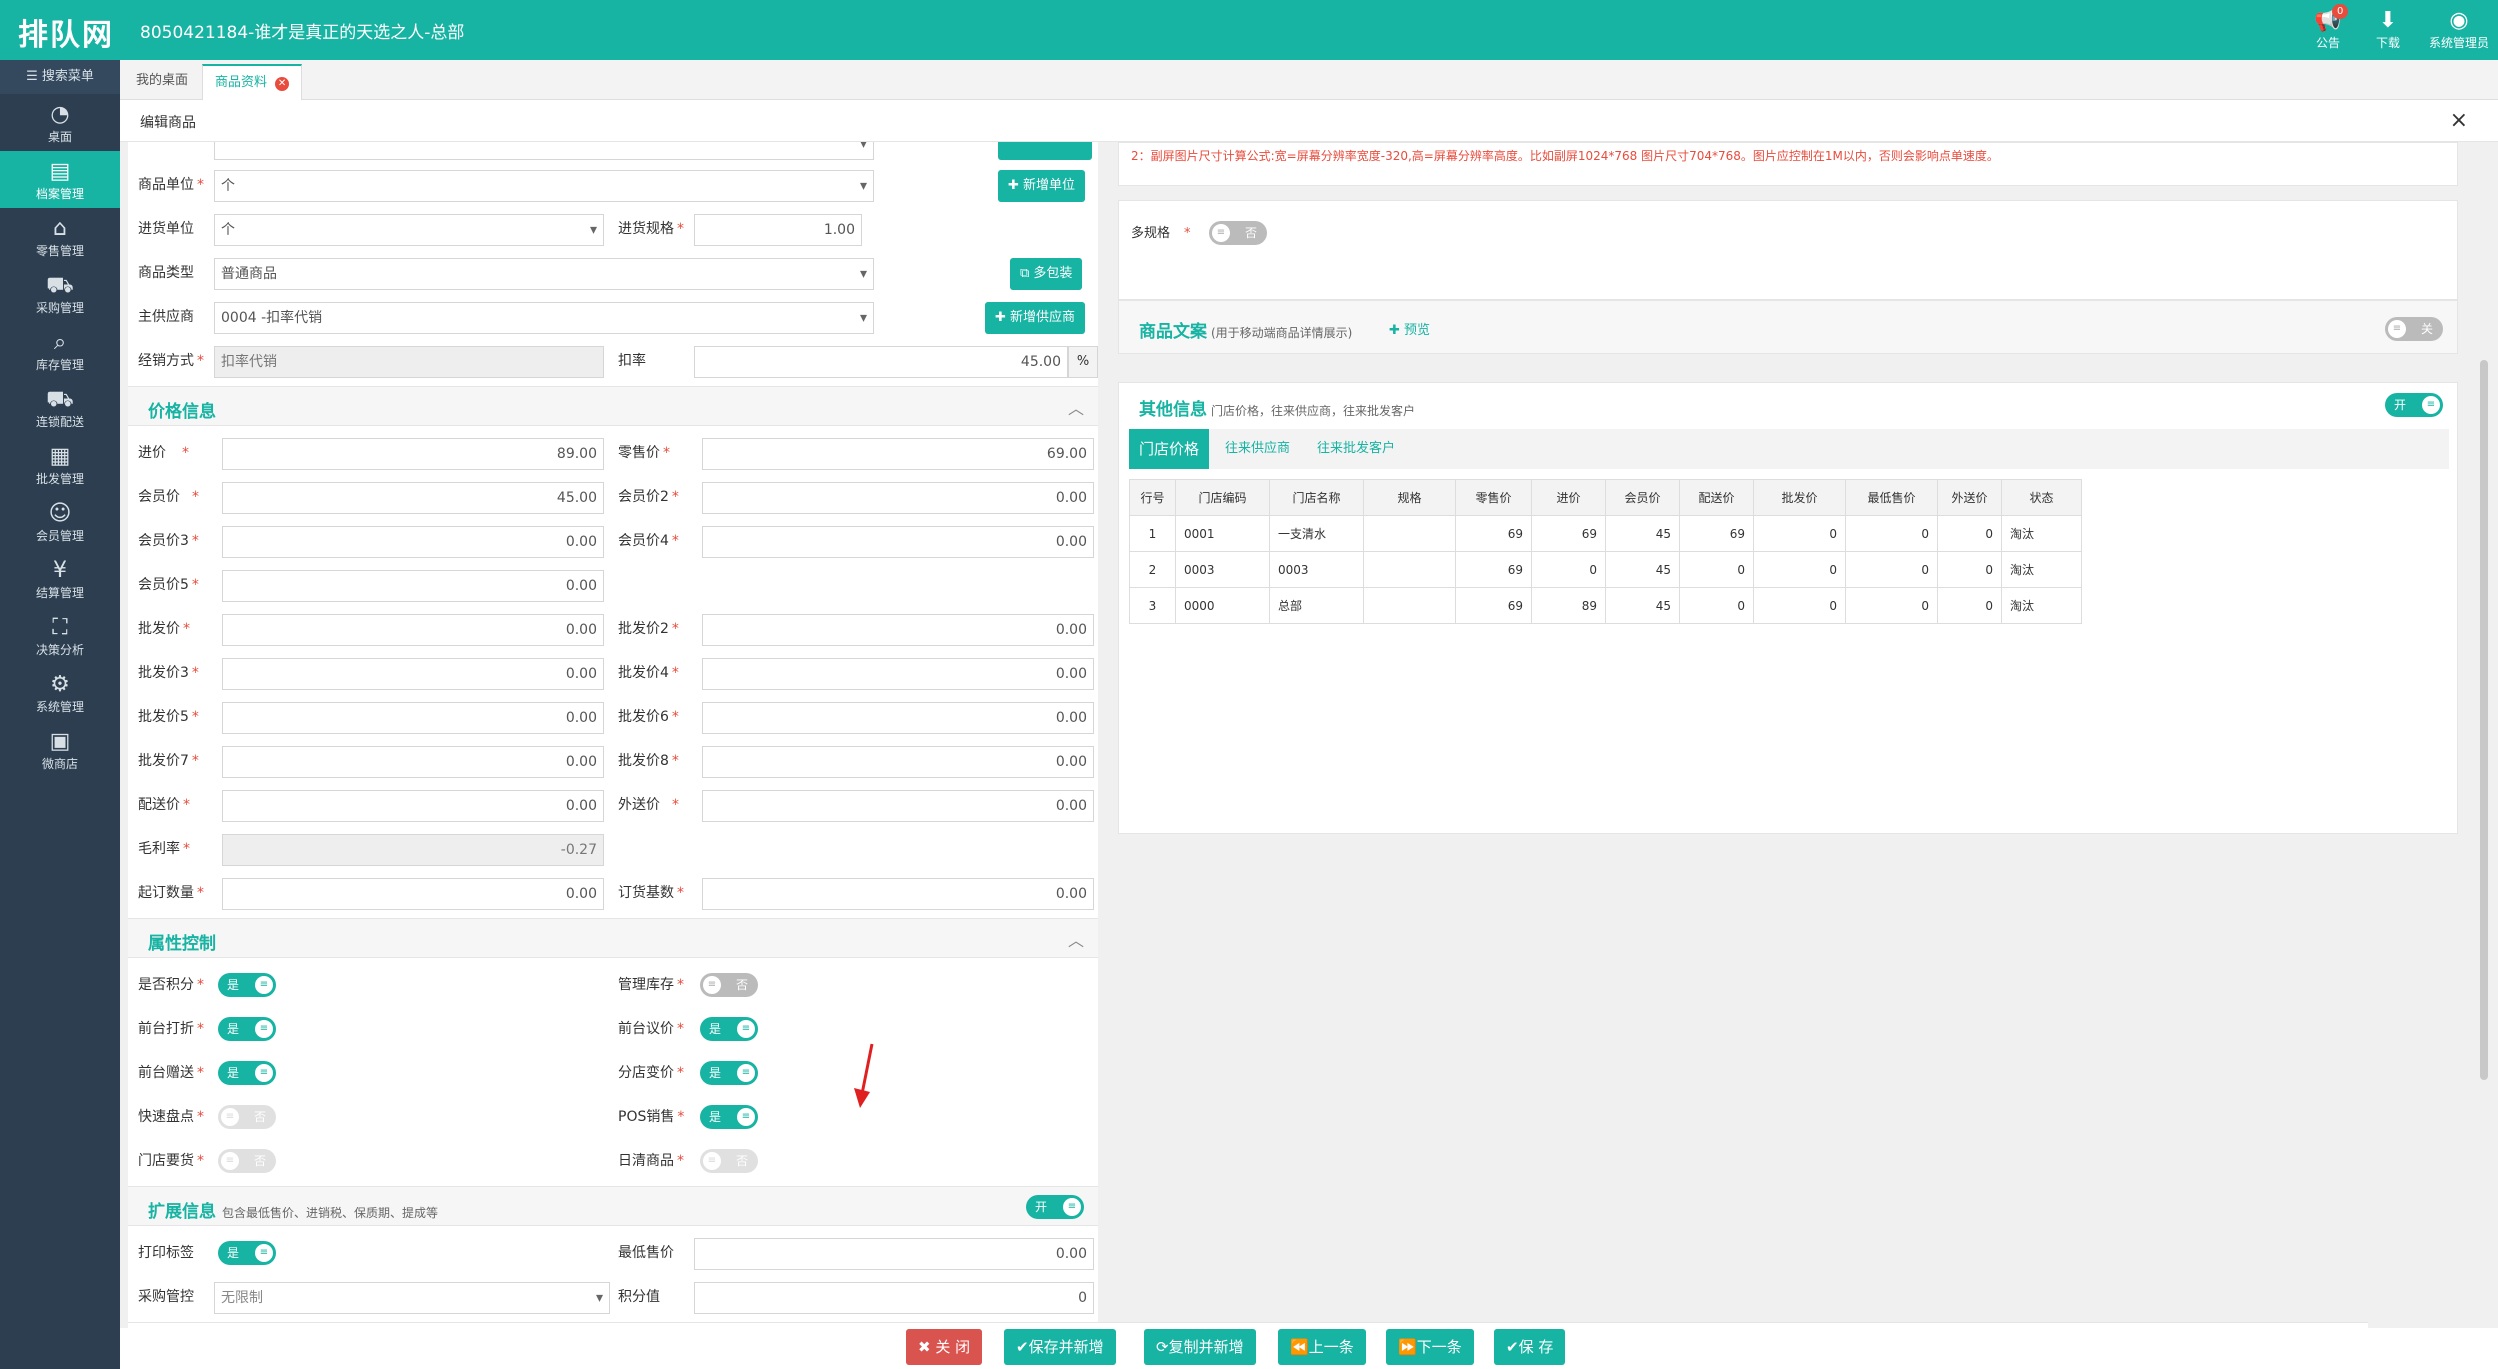 Image resolution: width=2498 pixels, height=1369 pixels. I want to click on manage-stock-toggle: ≡ 否, so click(729, 985).